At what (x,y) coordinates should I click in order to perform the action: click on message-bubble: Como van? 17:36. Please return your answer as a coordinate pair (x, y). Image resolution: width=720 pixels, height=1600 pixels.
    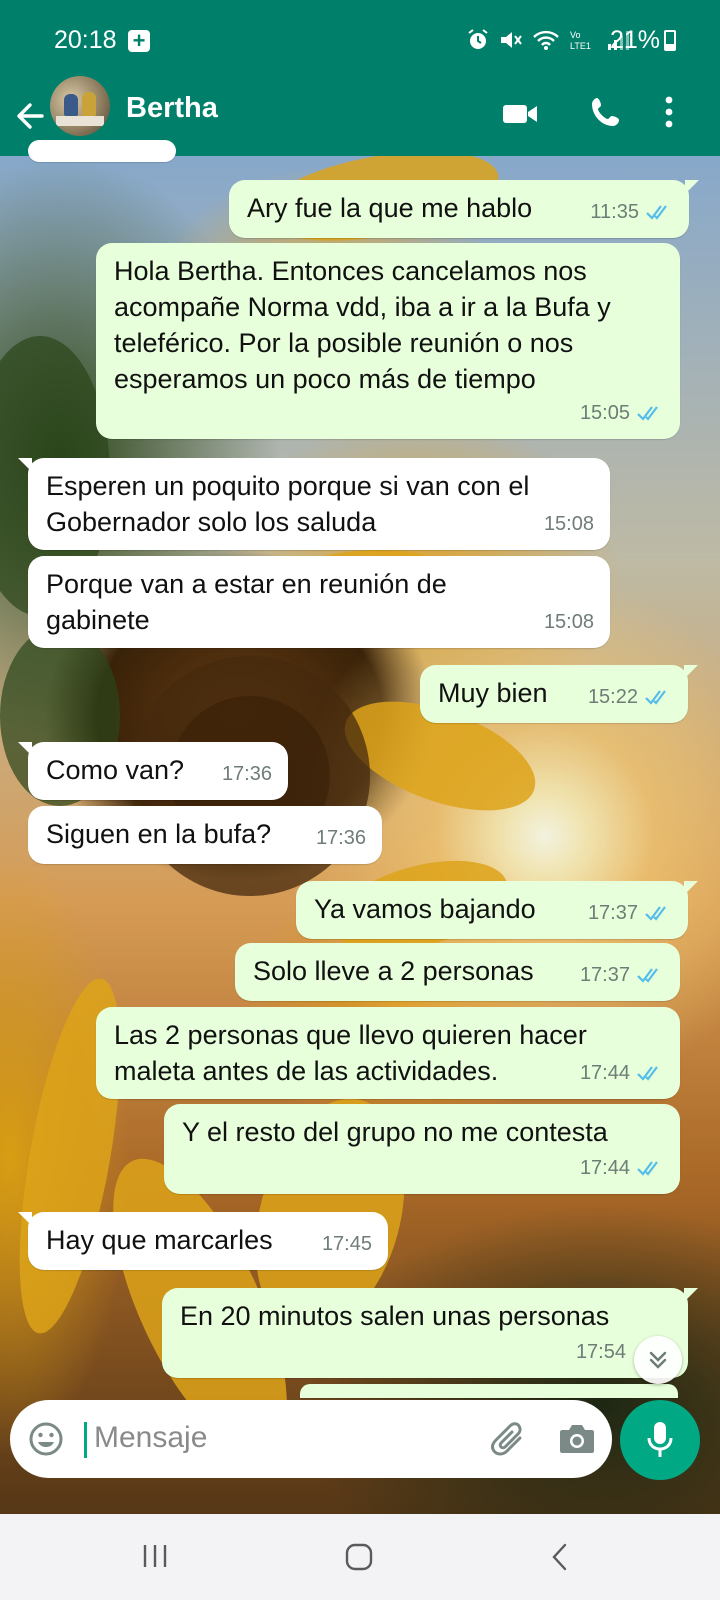
    Looking at the image, I should click on (153, 771).